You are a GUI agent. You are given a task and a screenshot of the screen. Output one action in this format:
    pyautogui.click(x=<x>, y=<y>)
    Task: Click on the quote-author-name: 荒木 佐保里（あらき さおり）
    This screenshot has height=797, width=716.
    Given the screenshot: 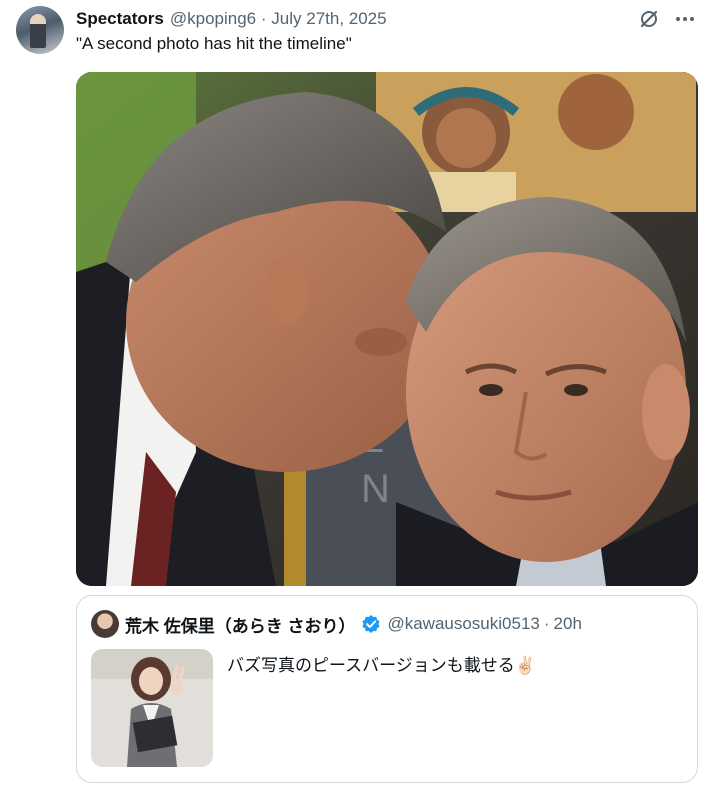 What is the action you would take?
    pyautogui.click(x=240, y=624)
    